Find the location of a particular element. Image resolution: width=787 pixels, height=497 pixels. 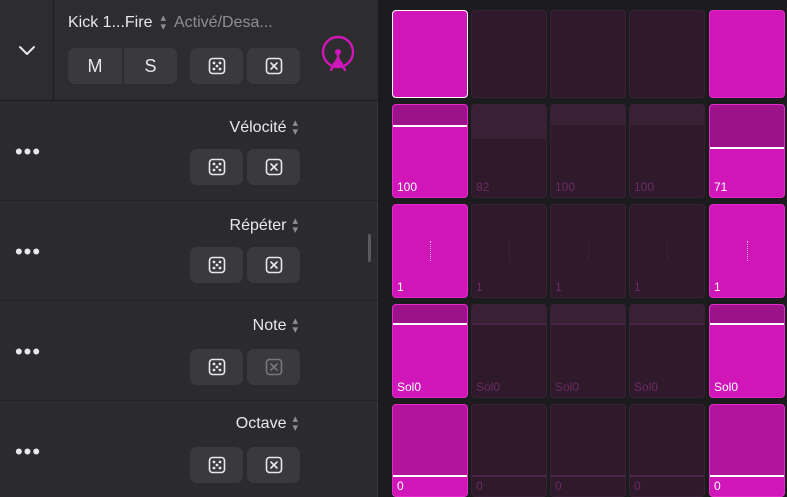

solo-button: S is located at coordinates (150, 66).